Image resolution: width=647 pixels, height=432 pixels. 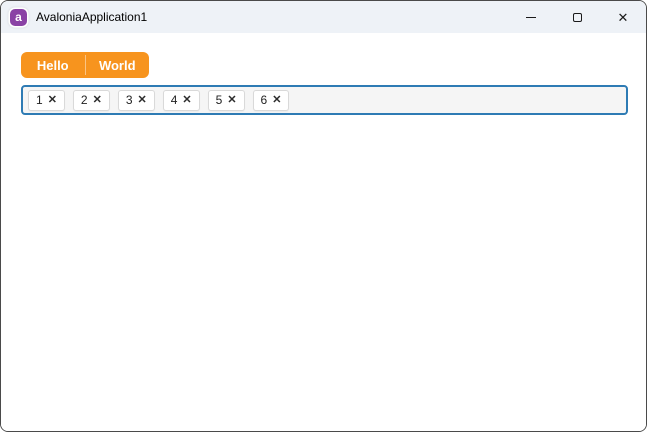 I want to click on tag-value: 6, so click(x=264, y=100).